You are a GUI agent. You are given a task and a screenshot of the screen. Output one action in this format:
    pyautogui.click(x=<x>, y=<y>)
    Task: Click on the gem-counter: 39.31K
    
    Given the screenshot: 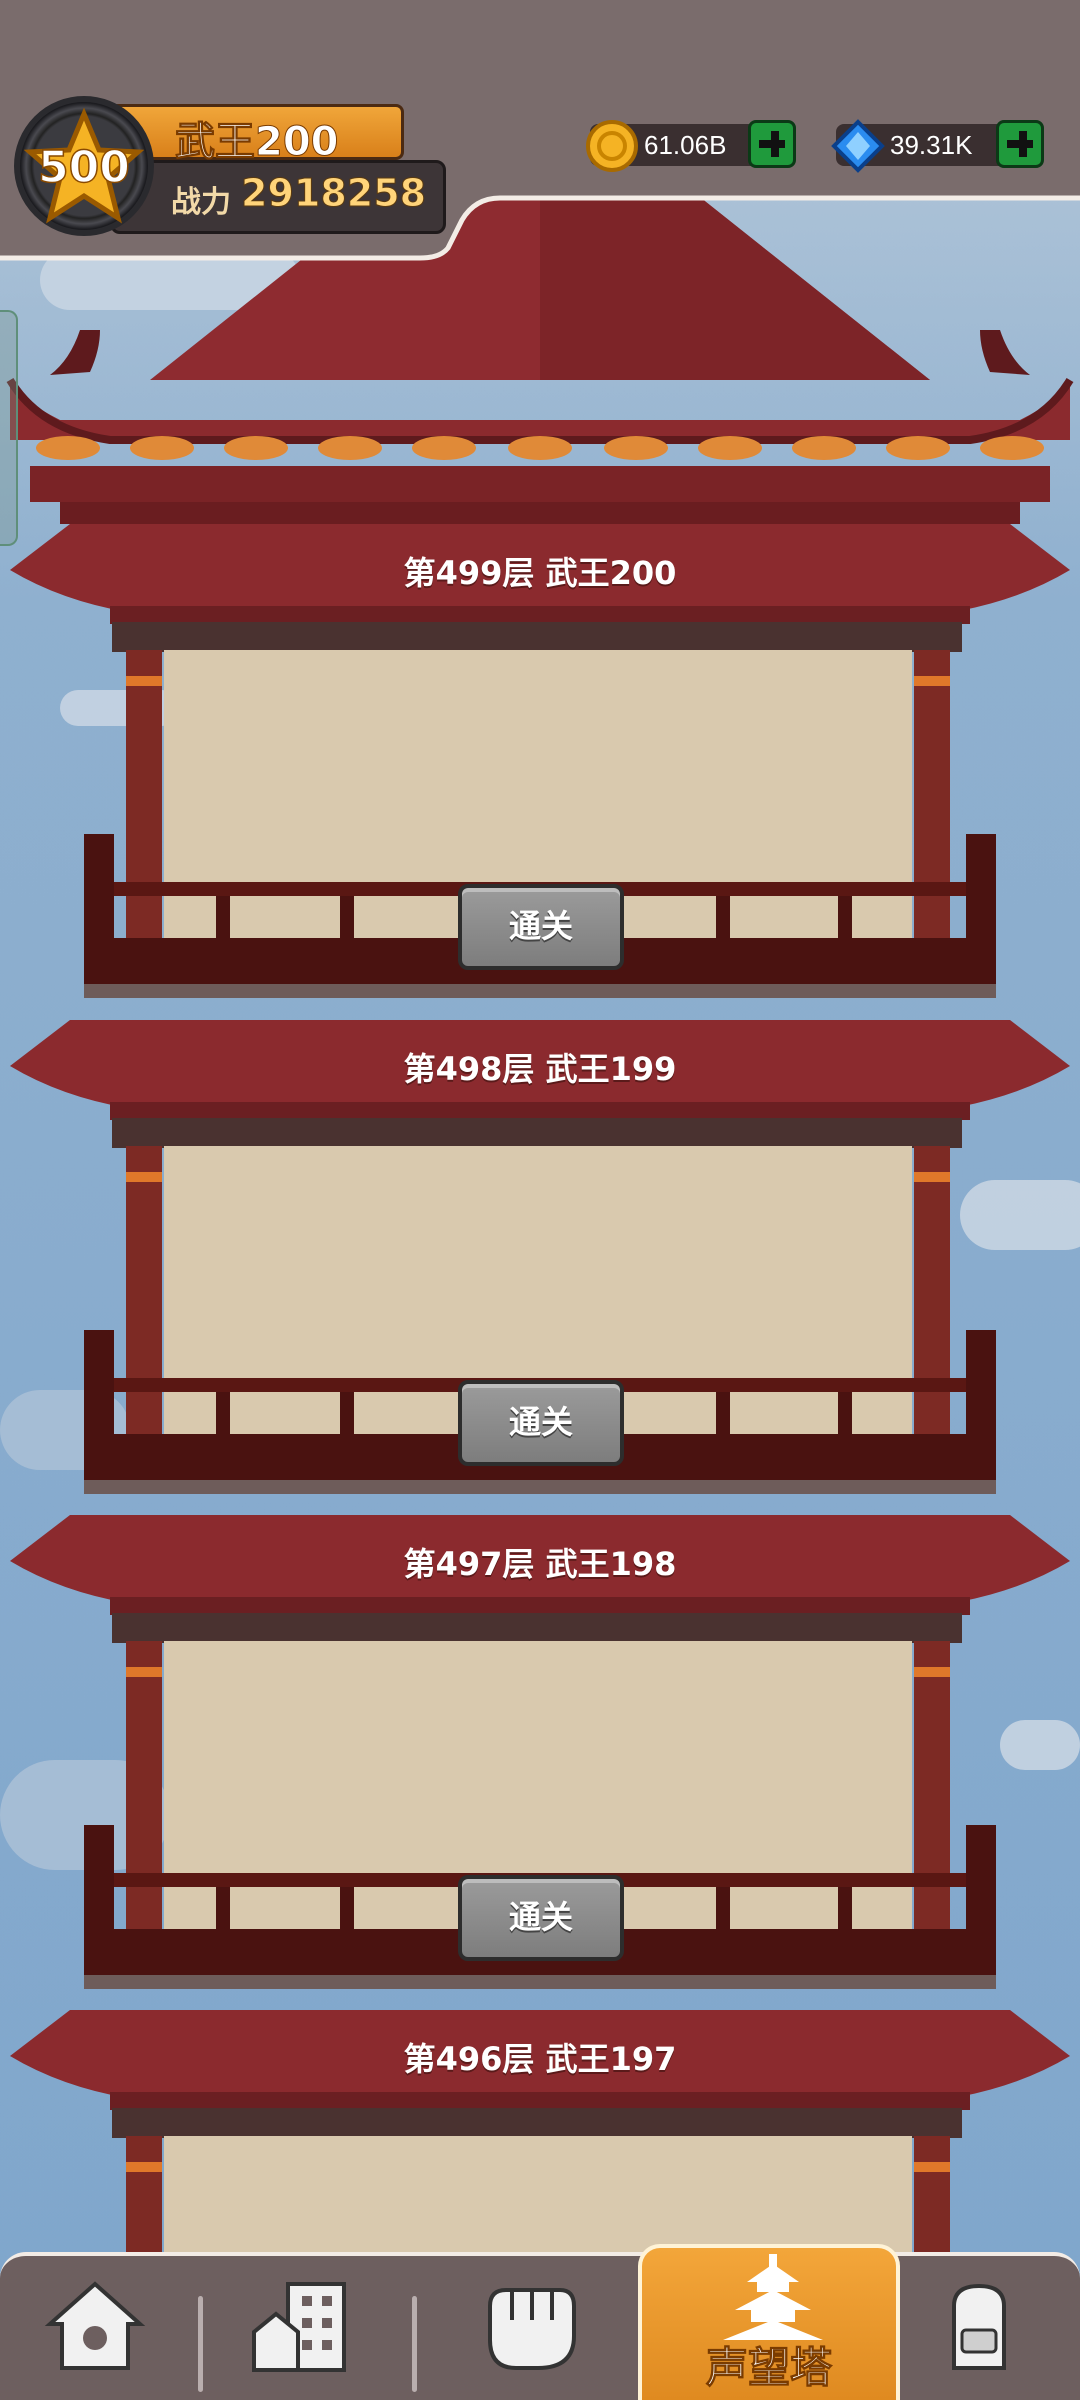 What is the action you would take?
    pyautogui.click(x=937, y=146)
    